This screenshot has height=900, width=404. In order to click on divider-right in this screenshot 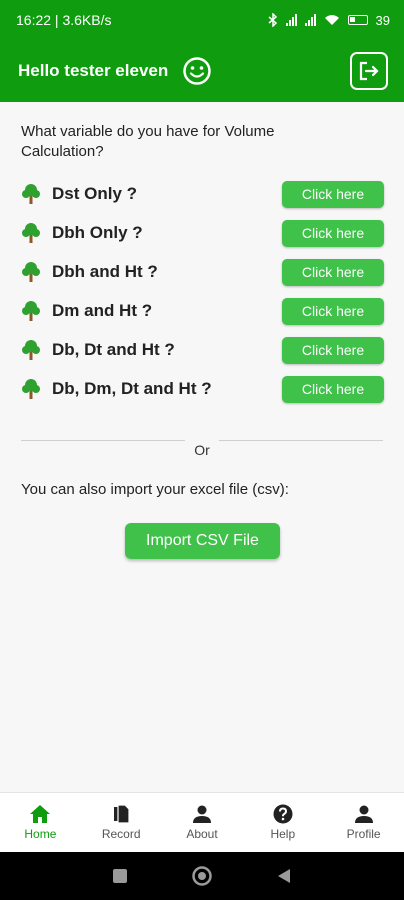, I will do `click(301, 440)`.